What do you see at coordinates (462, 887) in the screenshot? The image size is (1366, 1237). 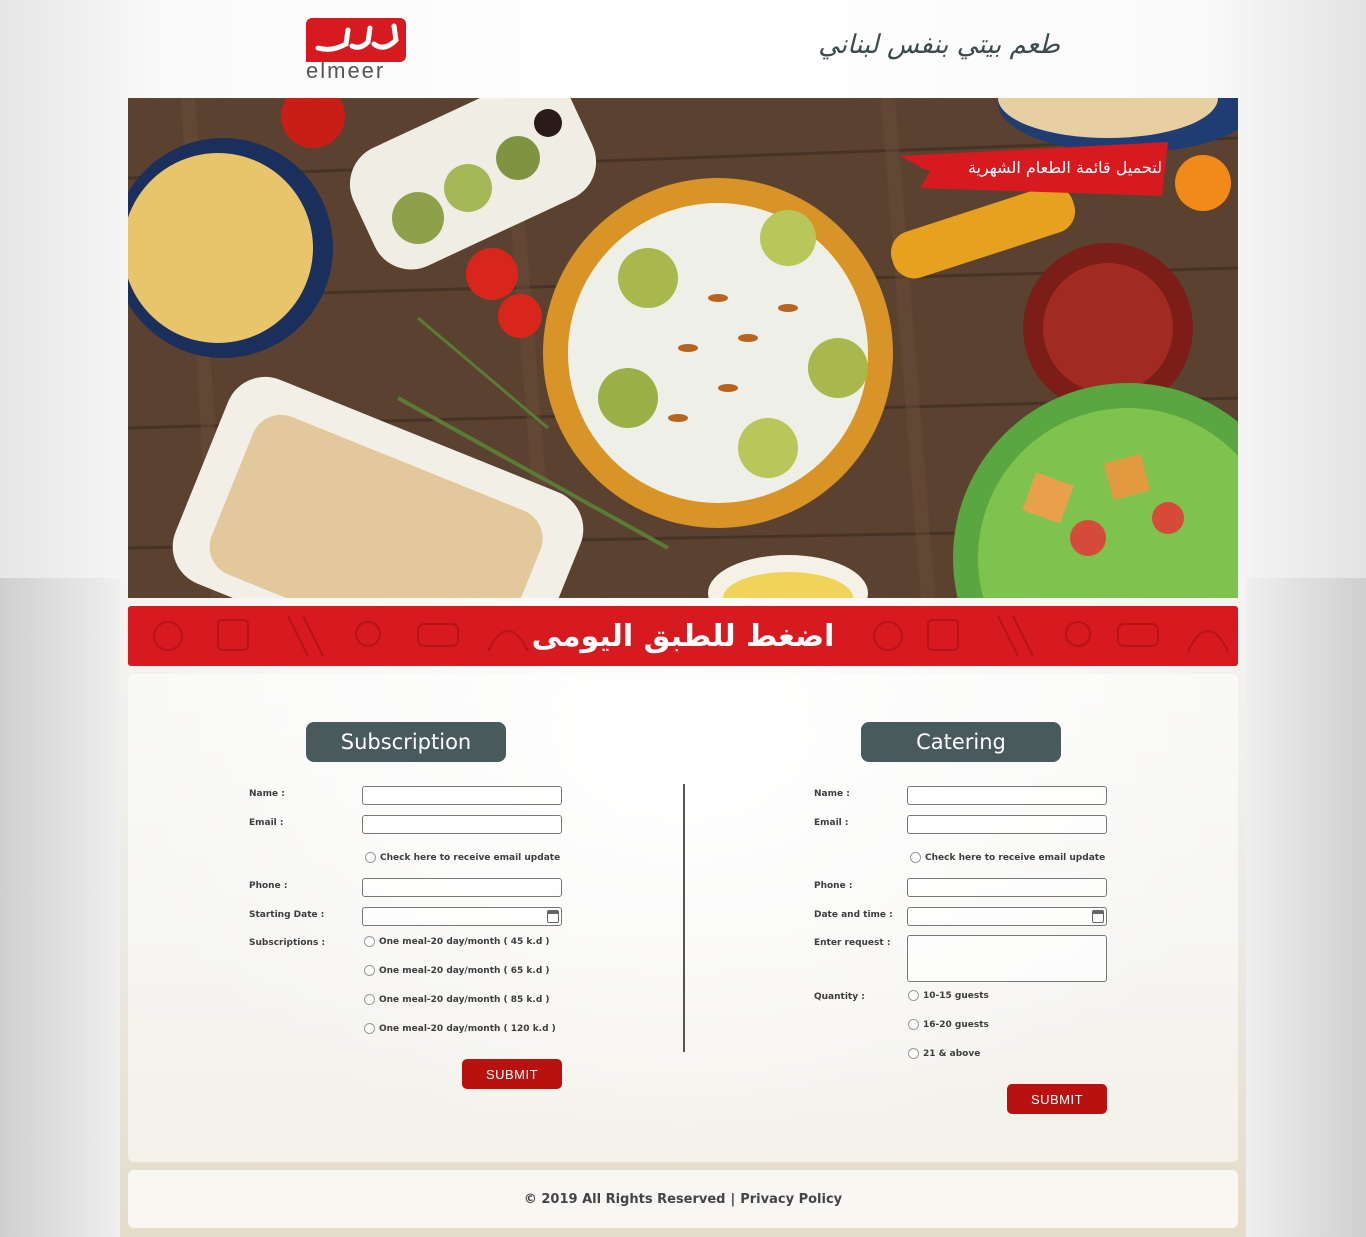 I see `subscription-phone-input` at bounding box center [462, 887].